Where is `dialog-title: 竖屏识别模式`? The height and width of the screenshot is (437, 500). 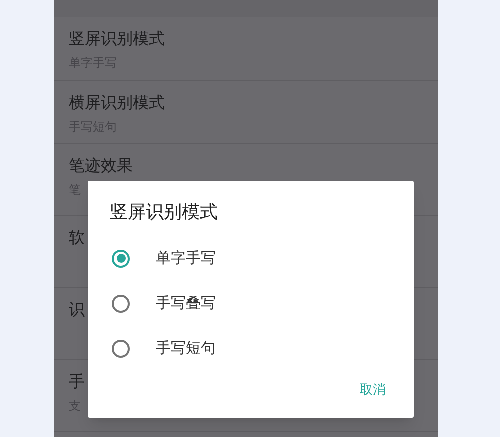 dialog-title: 竖屏识别模式 is located at coordinates (164, 213).